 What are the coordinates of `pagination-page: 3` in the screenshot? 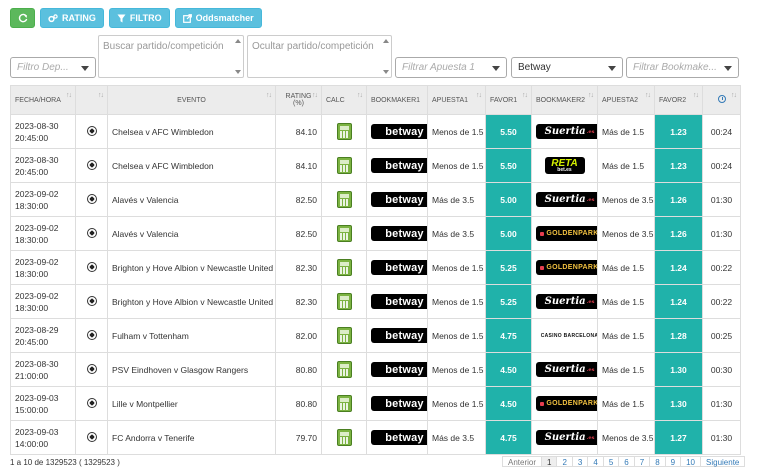 It's located at (580, 461).